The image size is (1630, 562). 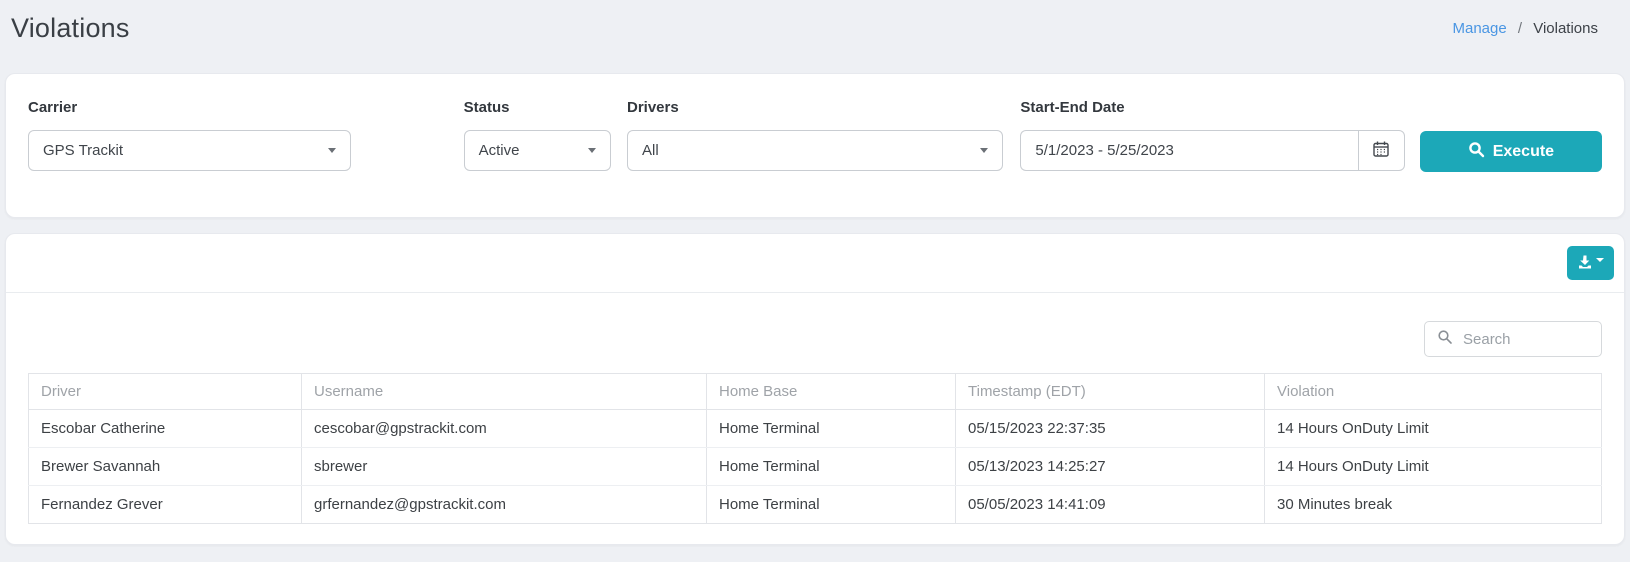 I want to click on date-range-input, so click(x=1189, y=150).